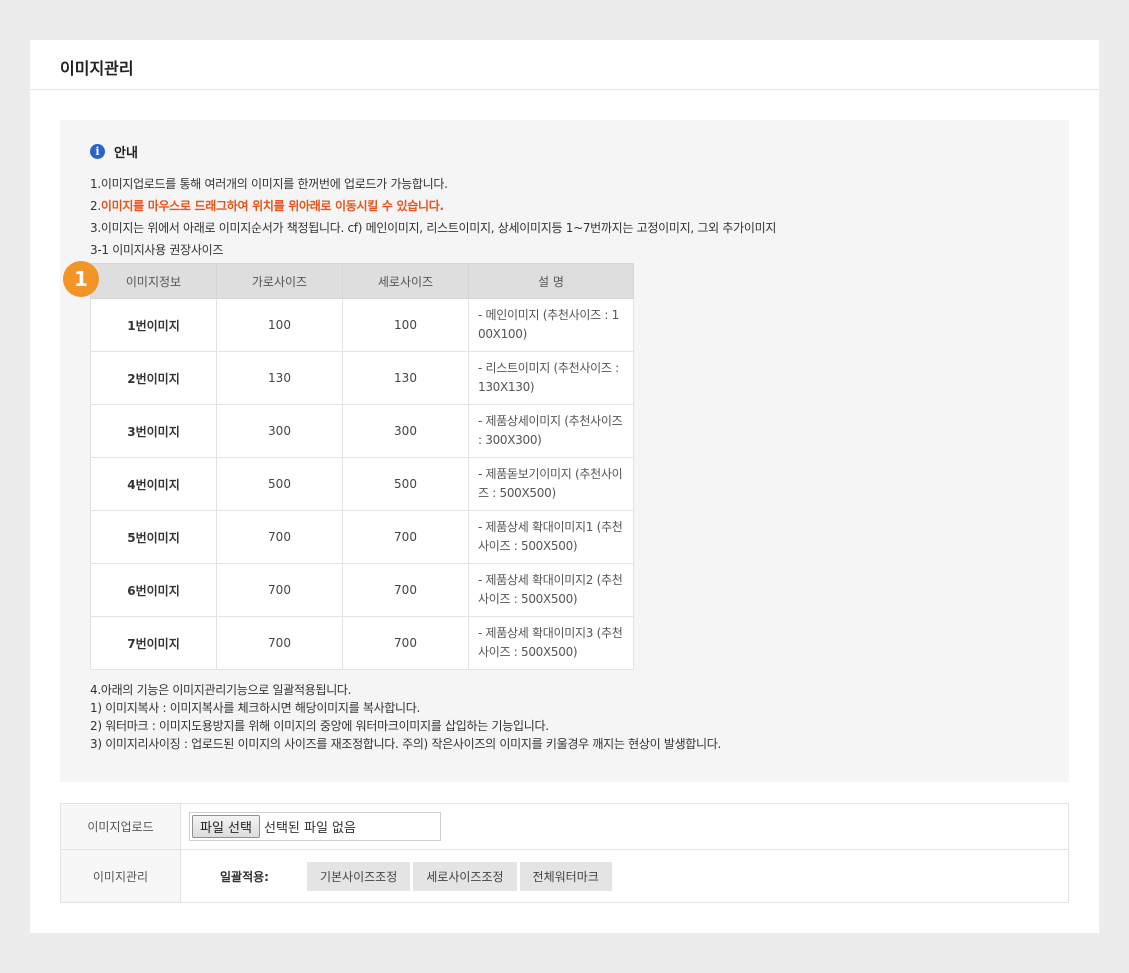 The width and height of the screenshot is (1129, 973). What do you see at coordinates (279, 431) in the screenshot?
I see `image-width: 300` at bounding box center [279, 431].